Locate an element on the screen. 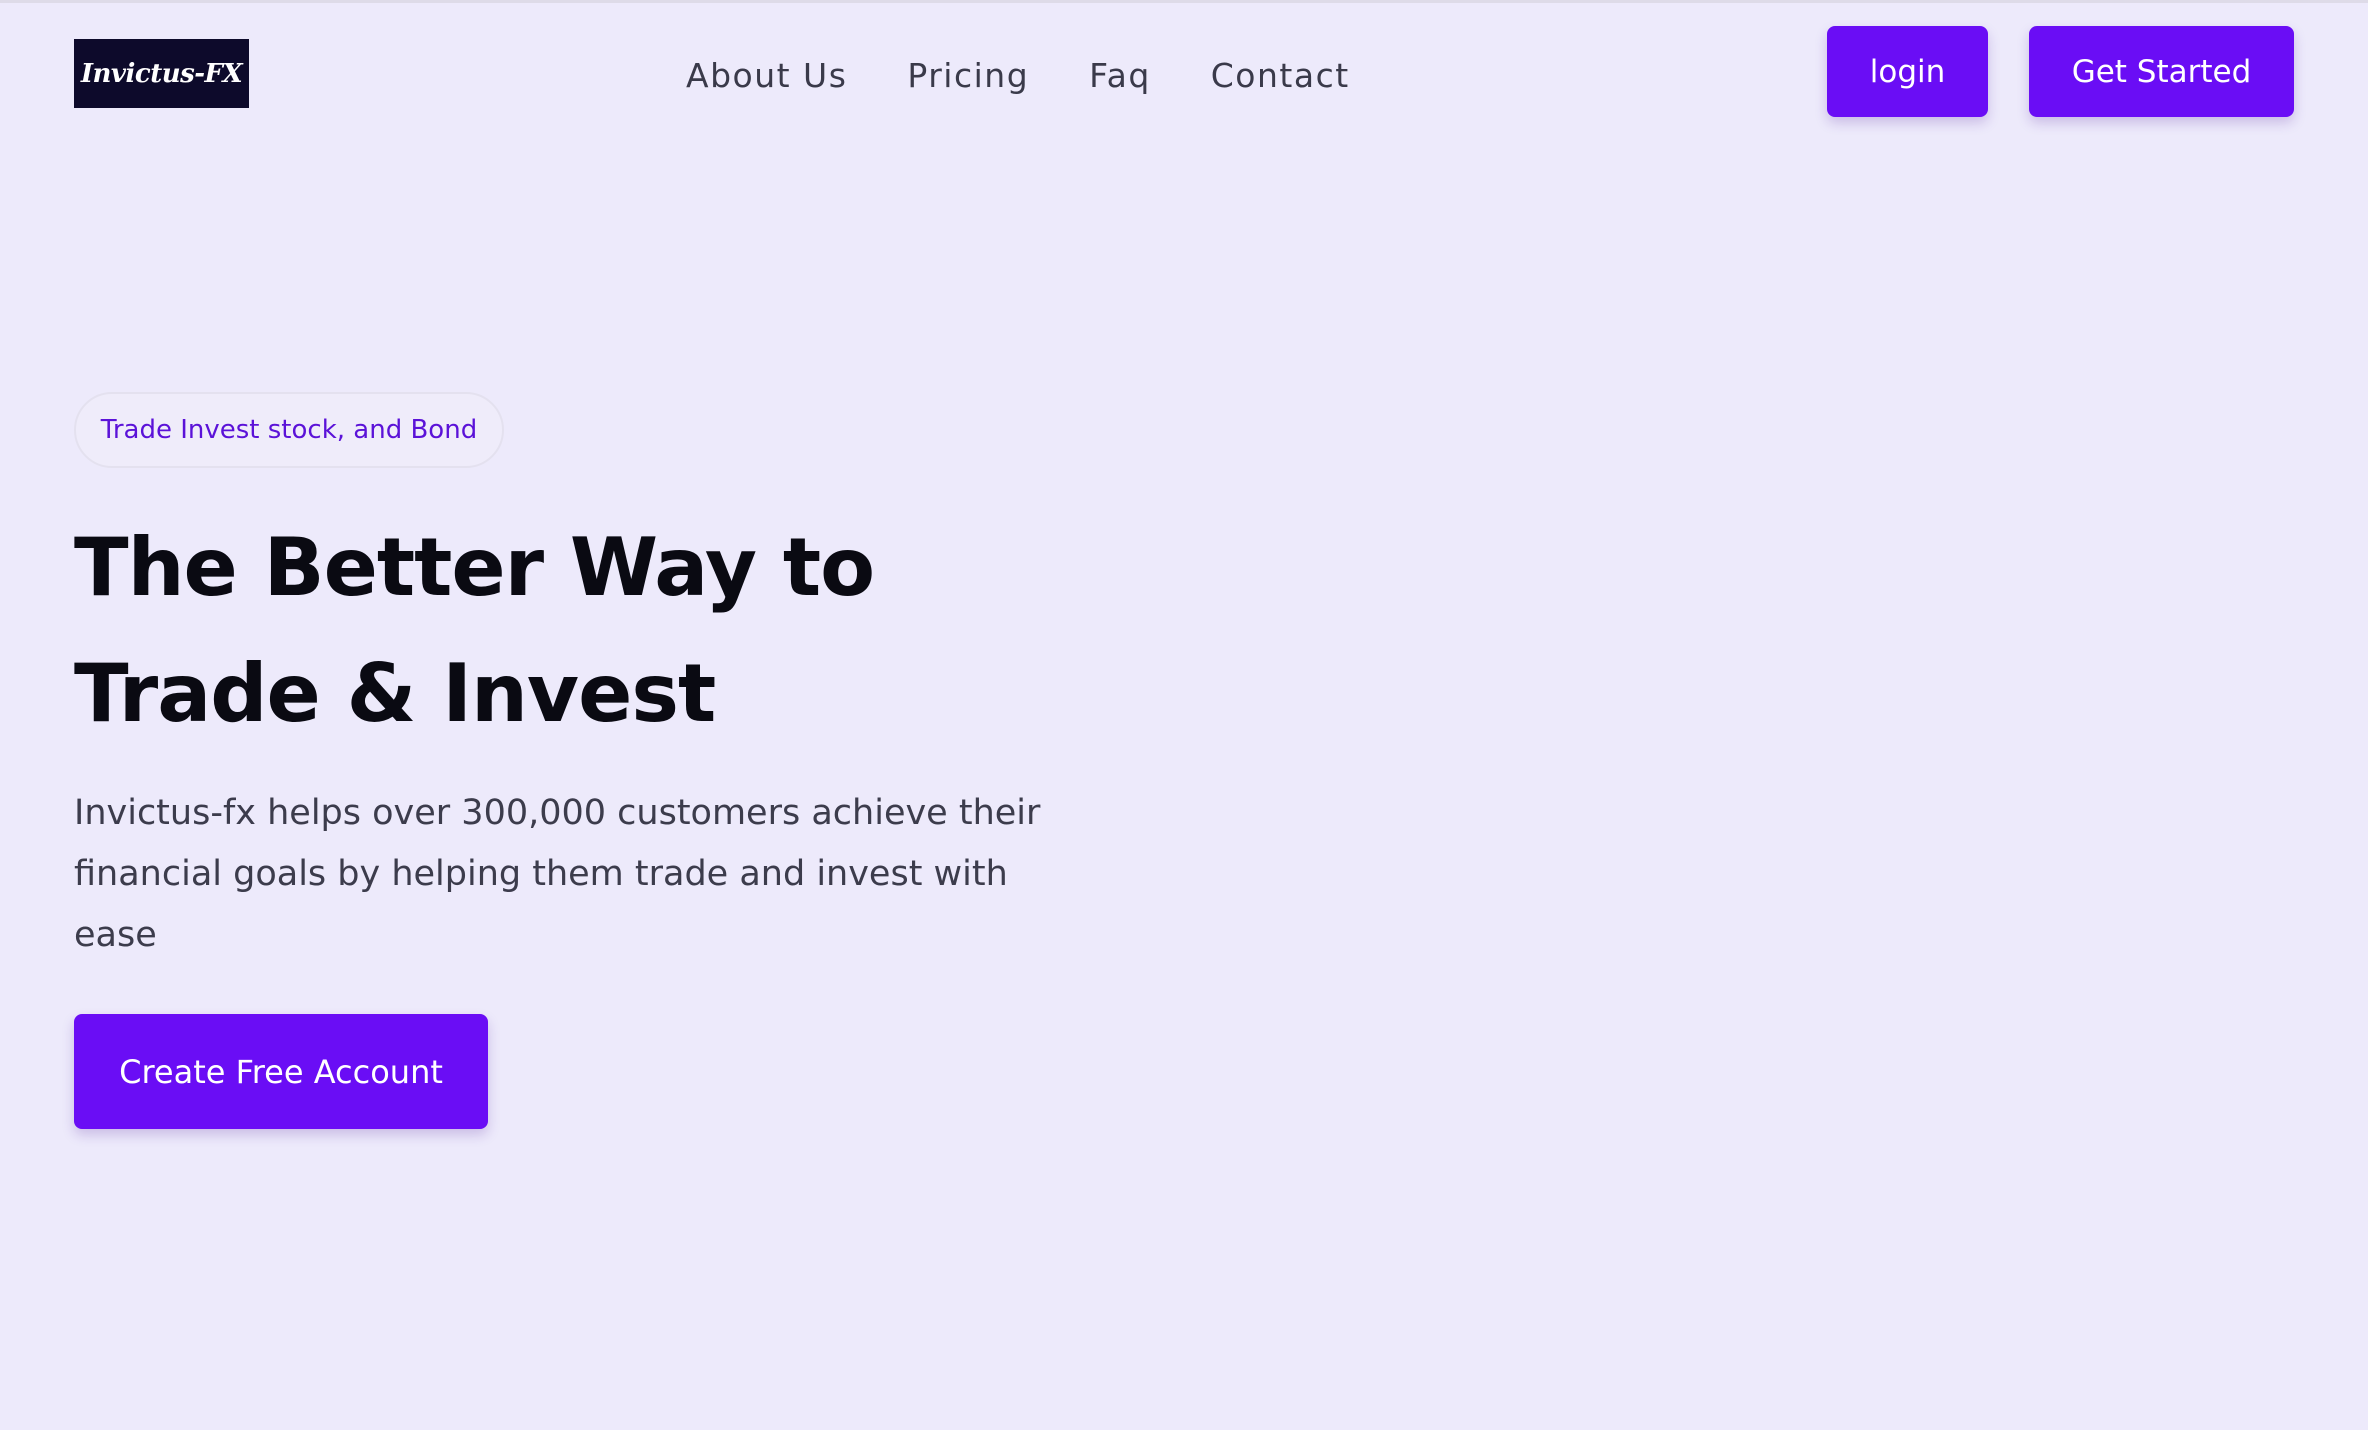 The image size is (2368, 1430). nav-contact: Contact is located at coordinates (1280, 75).